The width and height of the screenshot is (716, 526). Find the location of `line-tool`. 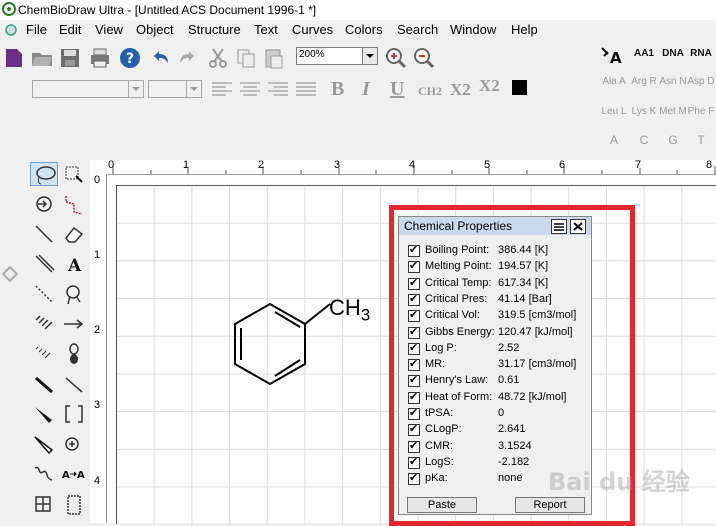

line-tool is located at coordinates (74, 384).